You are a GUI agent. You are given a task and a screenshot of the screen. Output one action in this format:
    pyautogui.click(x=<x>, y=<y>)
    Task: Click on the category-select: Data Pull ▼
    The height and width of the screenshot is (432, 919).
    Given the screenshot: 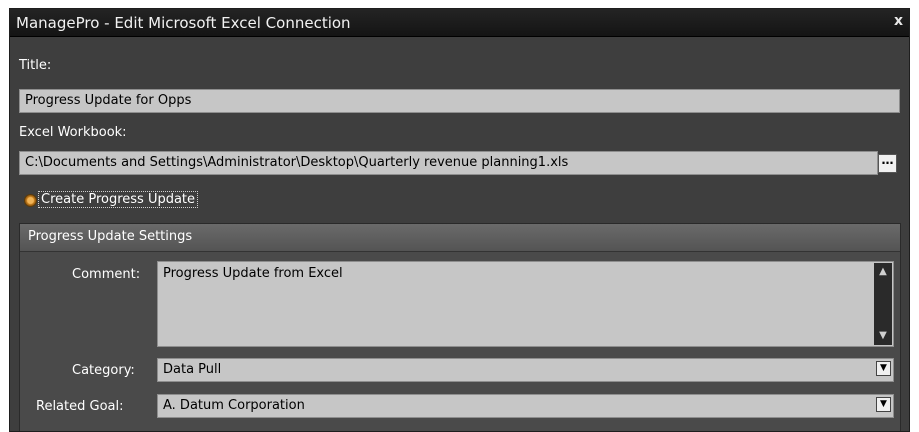 What is the action you would take?
    pyautogui.click(x=525, y=370)
    